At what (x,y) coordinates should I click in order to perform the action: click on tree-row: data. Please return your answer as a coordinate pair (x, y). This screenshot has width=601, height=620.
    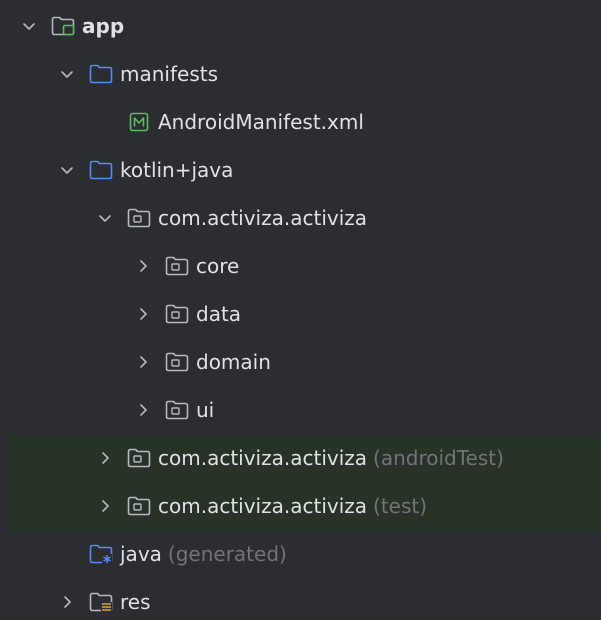
    Looking at the image, I should click on (304, 314).